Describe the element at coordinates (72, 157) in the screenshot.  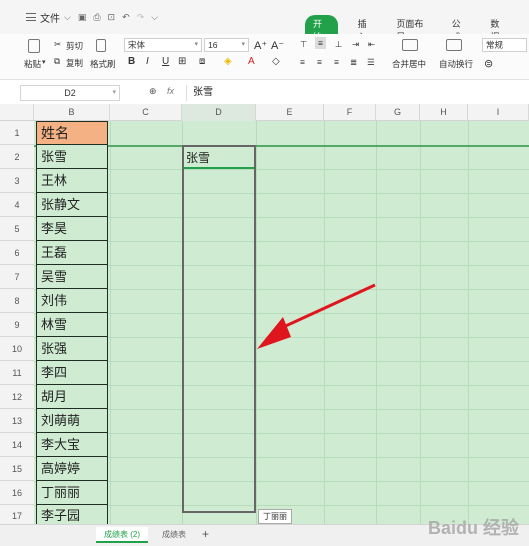
I see `cell-b2: 张雪` at that location.